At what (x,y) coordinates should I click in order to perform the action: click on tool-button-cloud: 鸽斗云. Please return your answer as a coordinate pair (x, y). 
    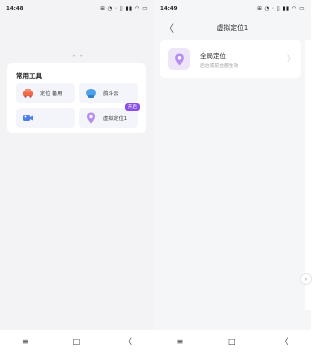
    Looking at the image, I should click on (108, 93).